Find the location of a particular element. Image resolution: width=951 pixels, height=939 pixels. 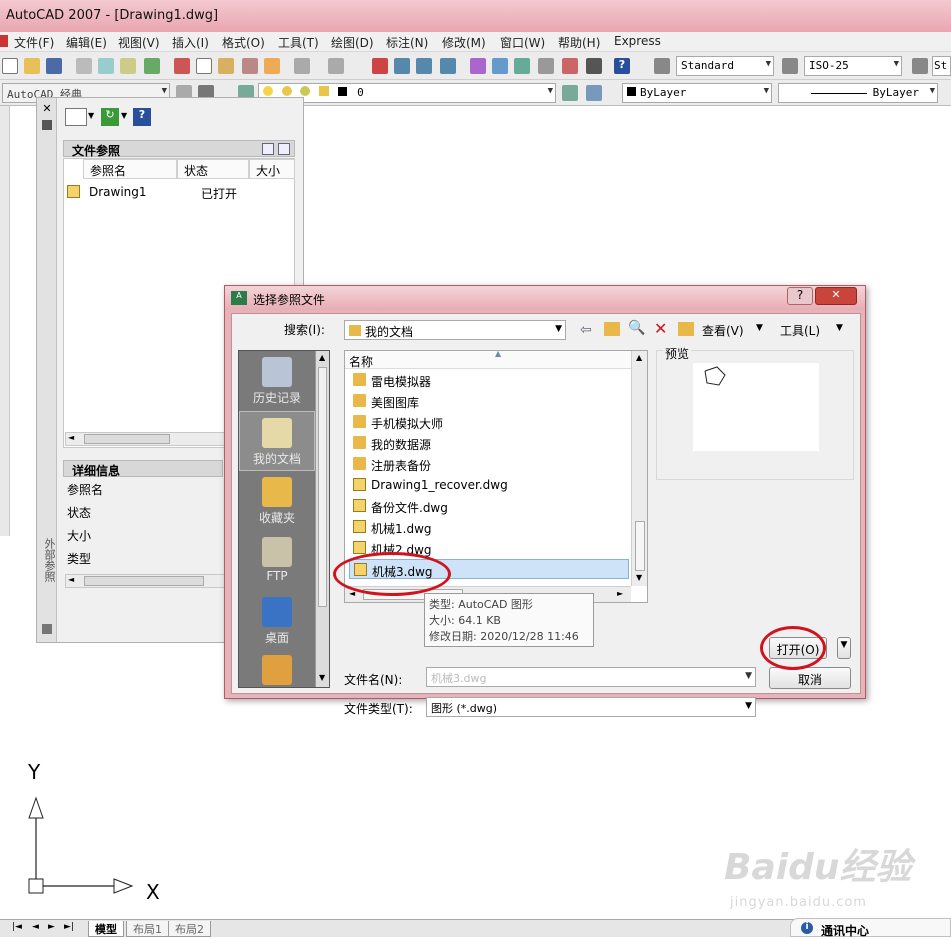

table-row: Drawing1 已打开 is located at coordinates (179, 192).